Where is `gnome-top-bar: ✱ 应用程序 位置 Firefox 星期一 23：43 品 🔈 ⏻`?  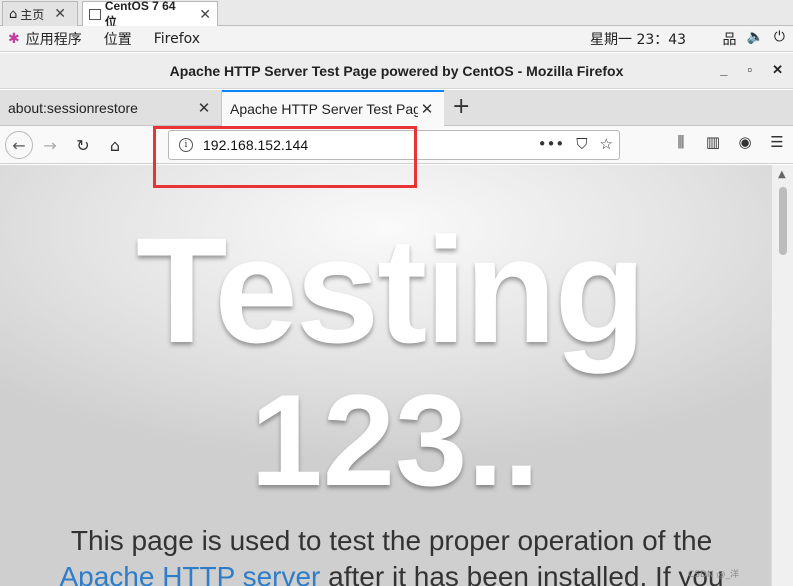
gnome-top-bar: ✱ 应用程序 位置 Firefox 星期一 23：43 品 🔈 ⏻ is located at coordinates (396, 39).